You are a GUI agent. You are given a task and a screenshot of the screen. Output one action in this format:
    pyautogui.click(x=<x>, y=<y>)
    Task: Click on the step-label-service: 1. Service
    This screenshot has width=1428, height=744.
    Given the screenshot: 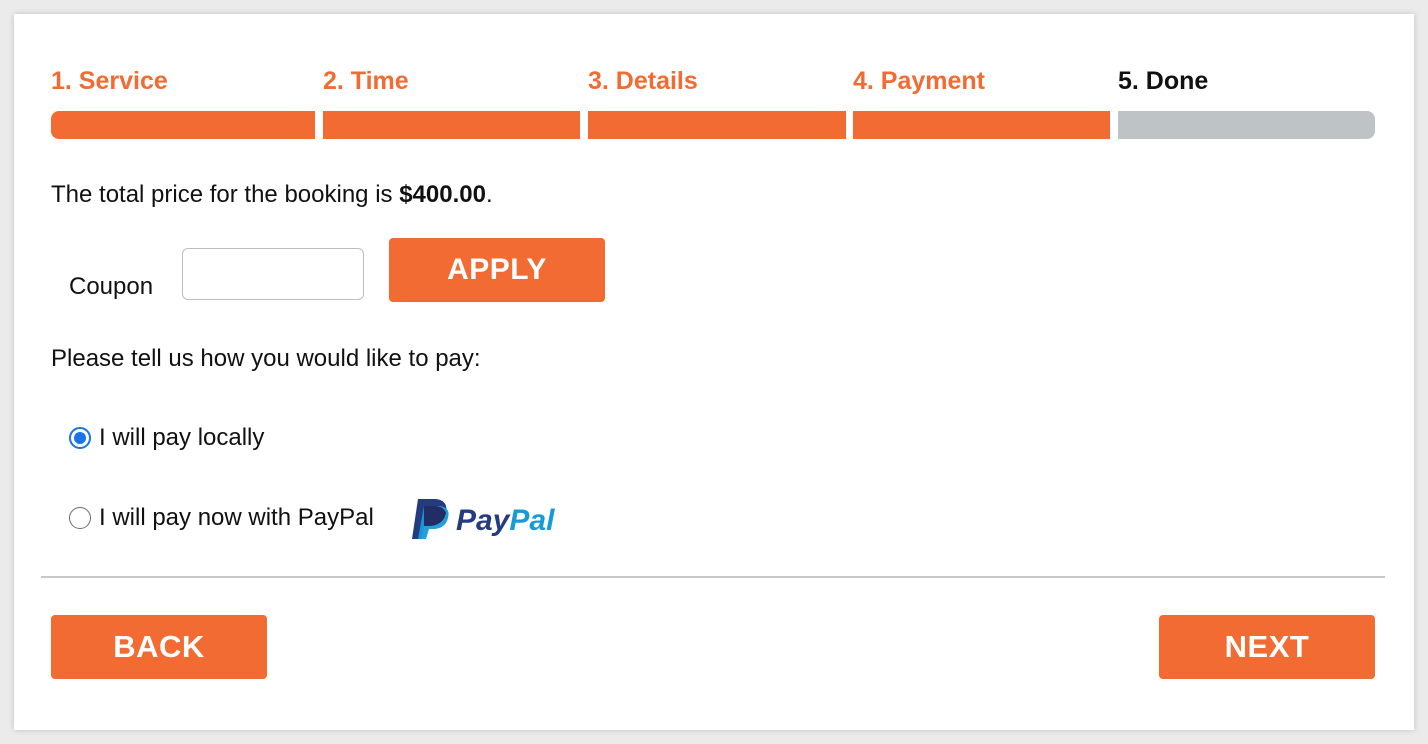 What is the action you would take?
    pyautogui.click(x=109, y=81)
    